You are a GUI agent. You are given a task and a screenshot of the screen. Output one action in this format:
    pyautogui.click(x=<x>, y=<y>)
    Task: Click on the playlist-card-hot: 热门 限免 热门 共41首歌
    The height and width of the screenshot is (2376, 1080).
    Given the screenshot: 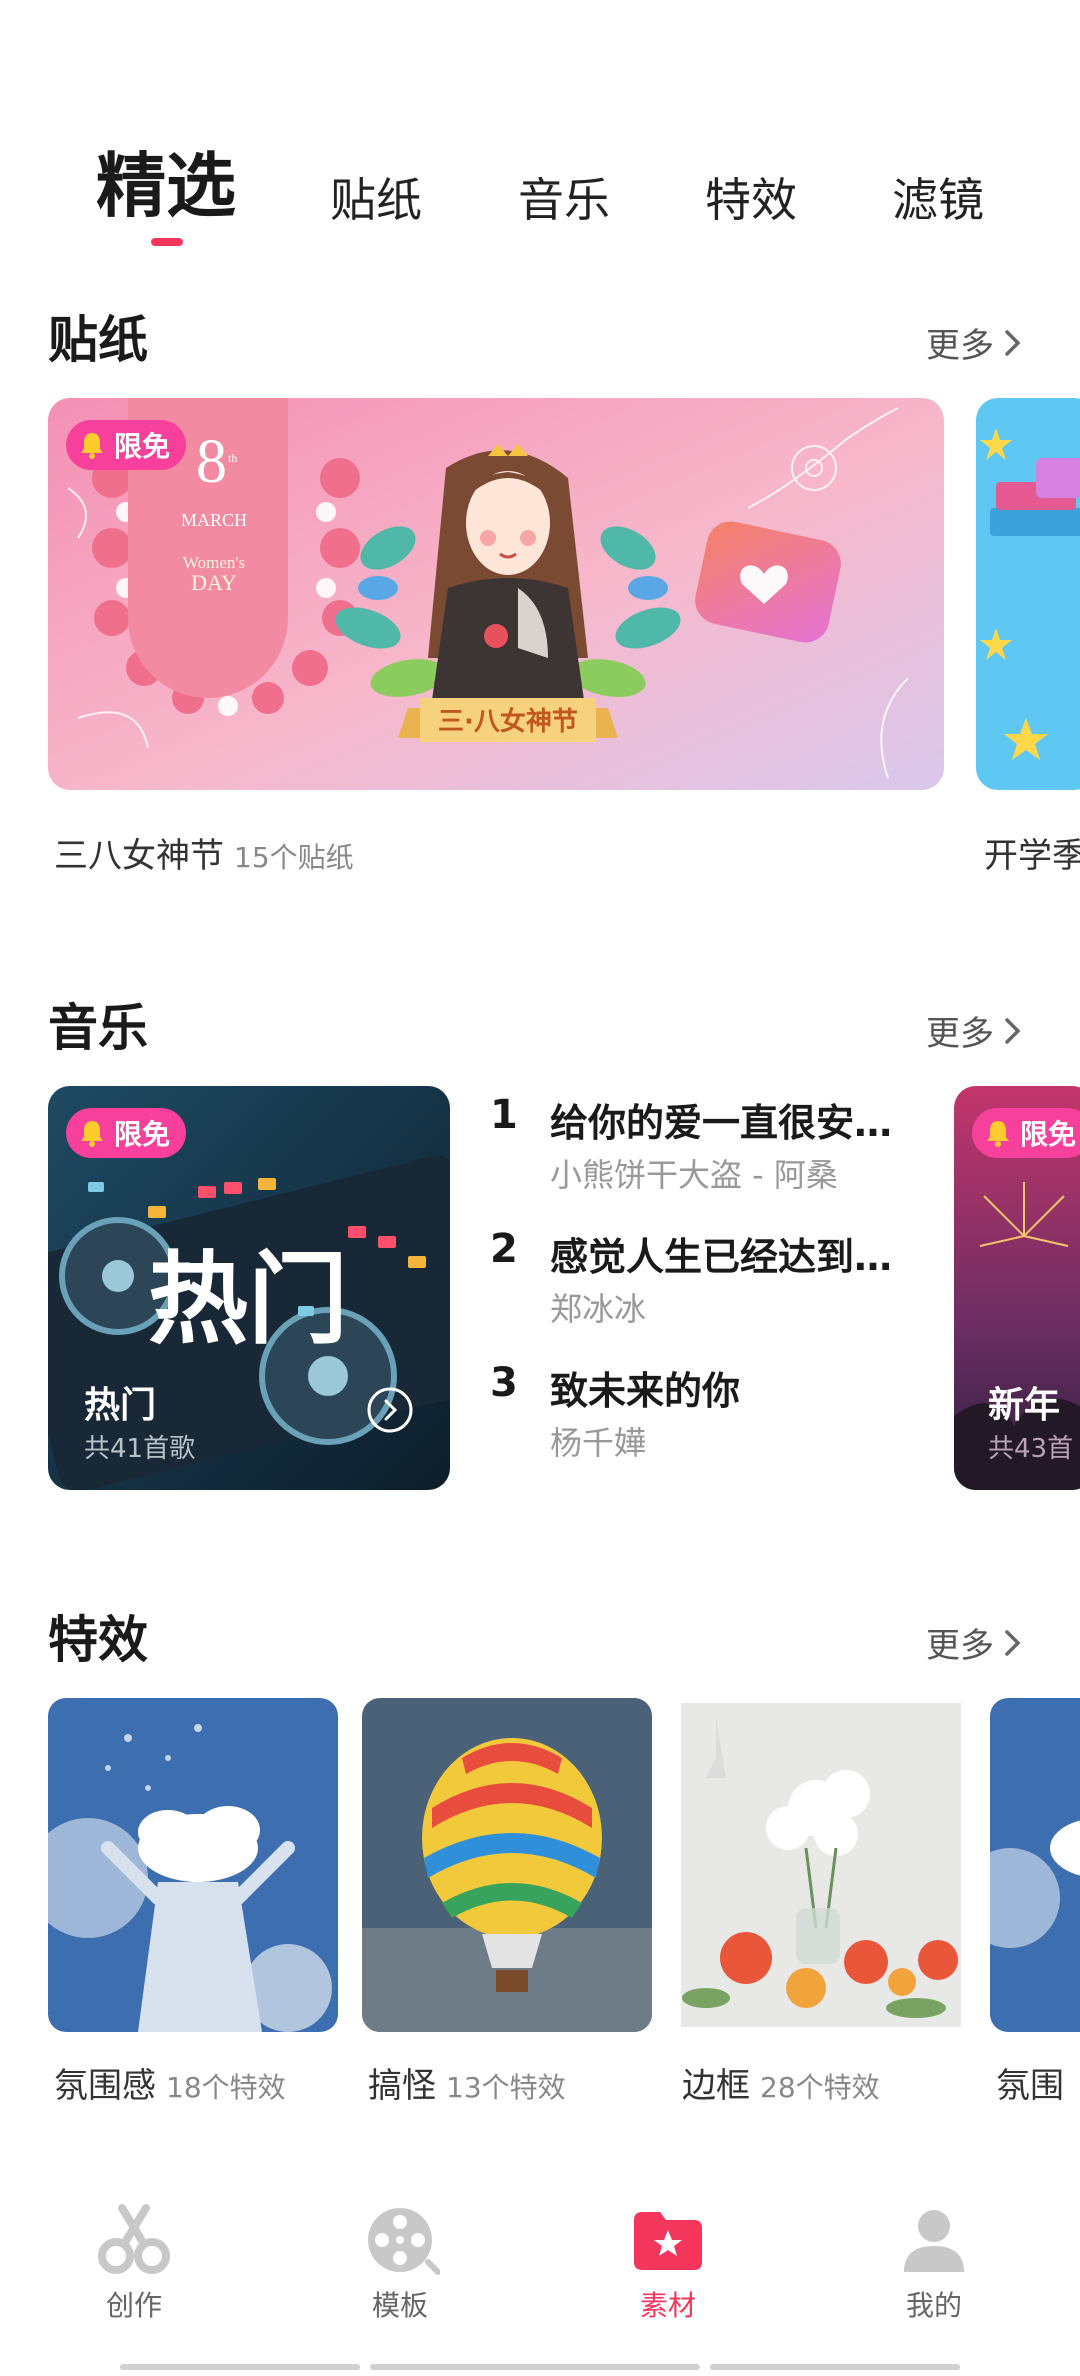 What is the action you would take?
    pyautogui.click(x=249, y=1288)
    